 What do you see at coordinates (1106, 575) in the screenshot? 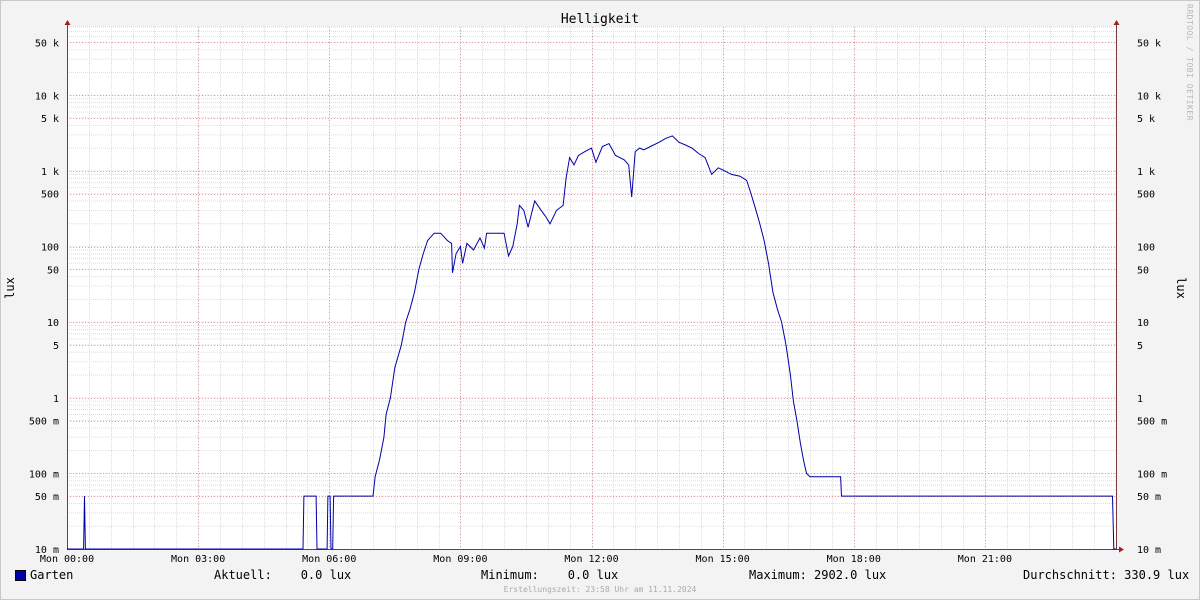
I see `legend-durchschnitt: Durchschnitt: 330.9 lux` at bounding box center [1106, 575].